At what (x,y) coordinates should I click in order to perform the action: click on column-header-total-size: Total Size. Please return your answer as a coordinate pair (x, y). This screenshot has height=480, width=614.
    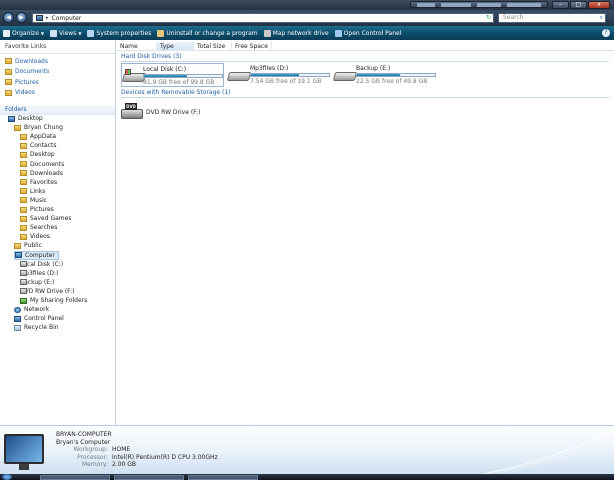
    Looking at the image, I should click on (213, 46).